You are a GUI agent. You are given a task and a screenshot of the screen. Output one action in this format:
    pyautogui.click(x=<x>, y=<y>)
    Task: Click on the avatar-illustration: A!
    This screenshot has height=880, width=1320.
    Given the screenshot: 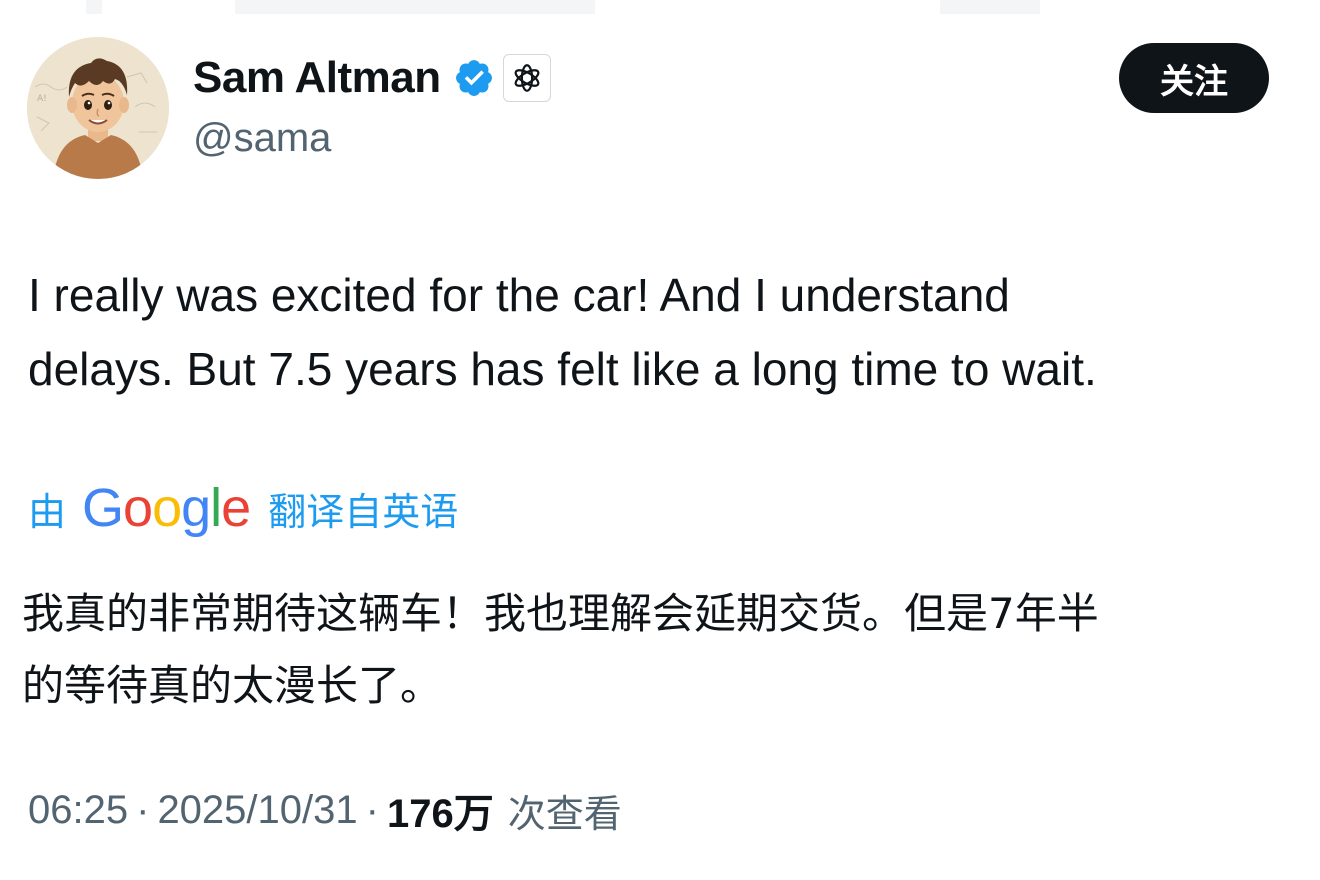 What is the action you would take?
    pyautogui.click(x=98, y=108)
    